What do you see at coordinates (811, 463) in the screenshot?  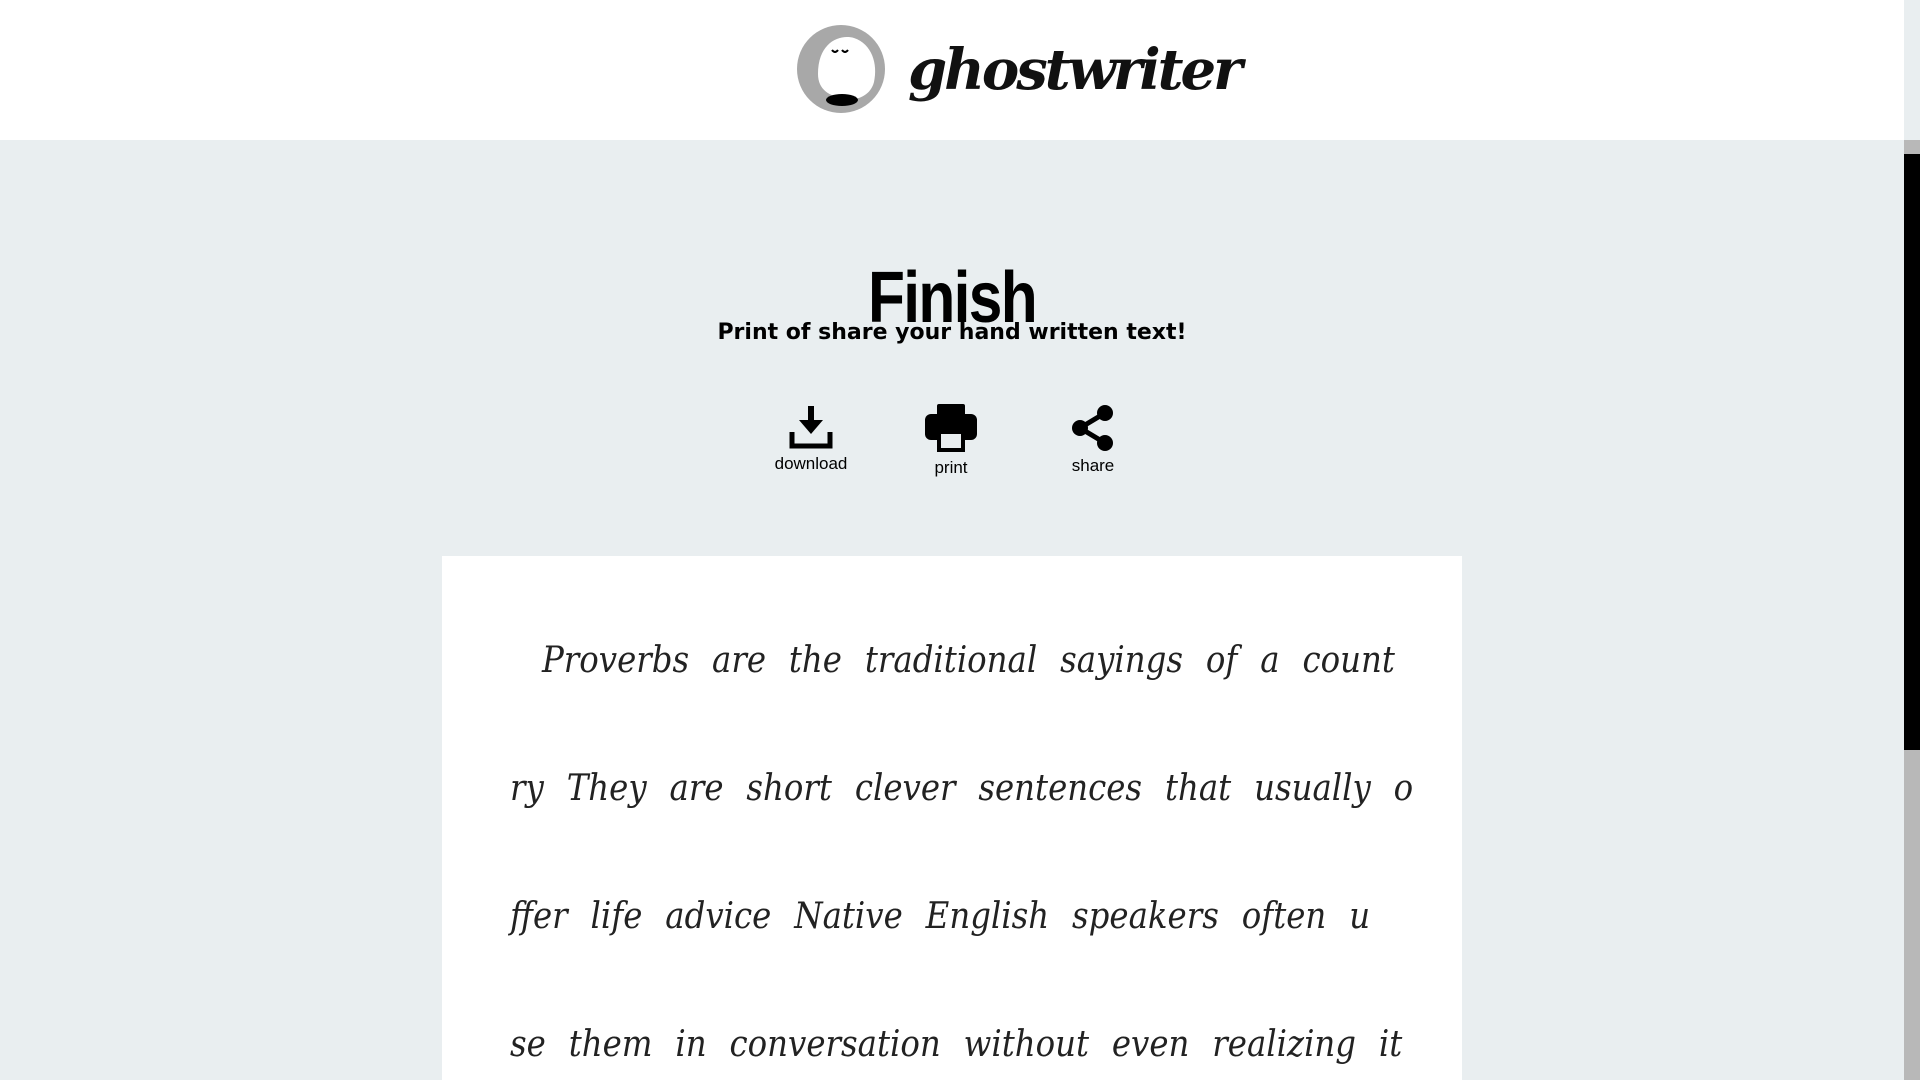 I see `download-label: download` at bounding box center [811, 463].